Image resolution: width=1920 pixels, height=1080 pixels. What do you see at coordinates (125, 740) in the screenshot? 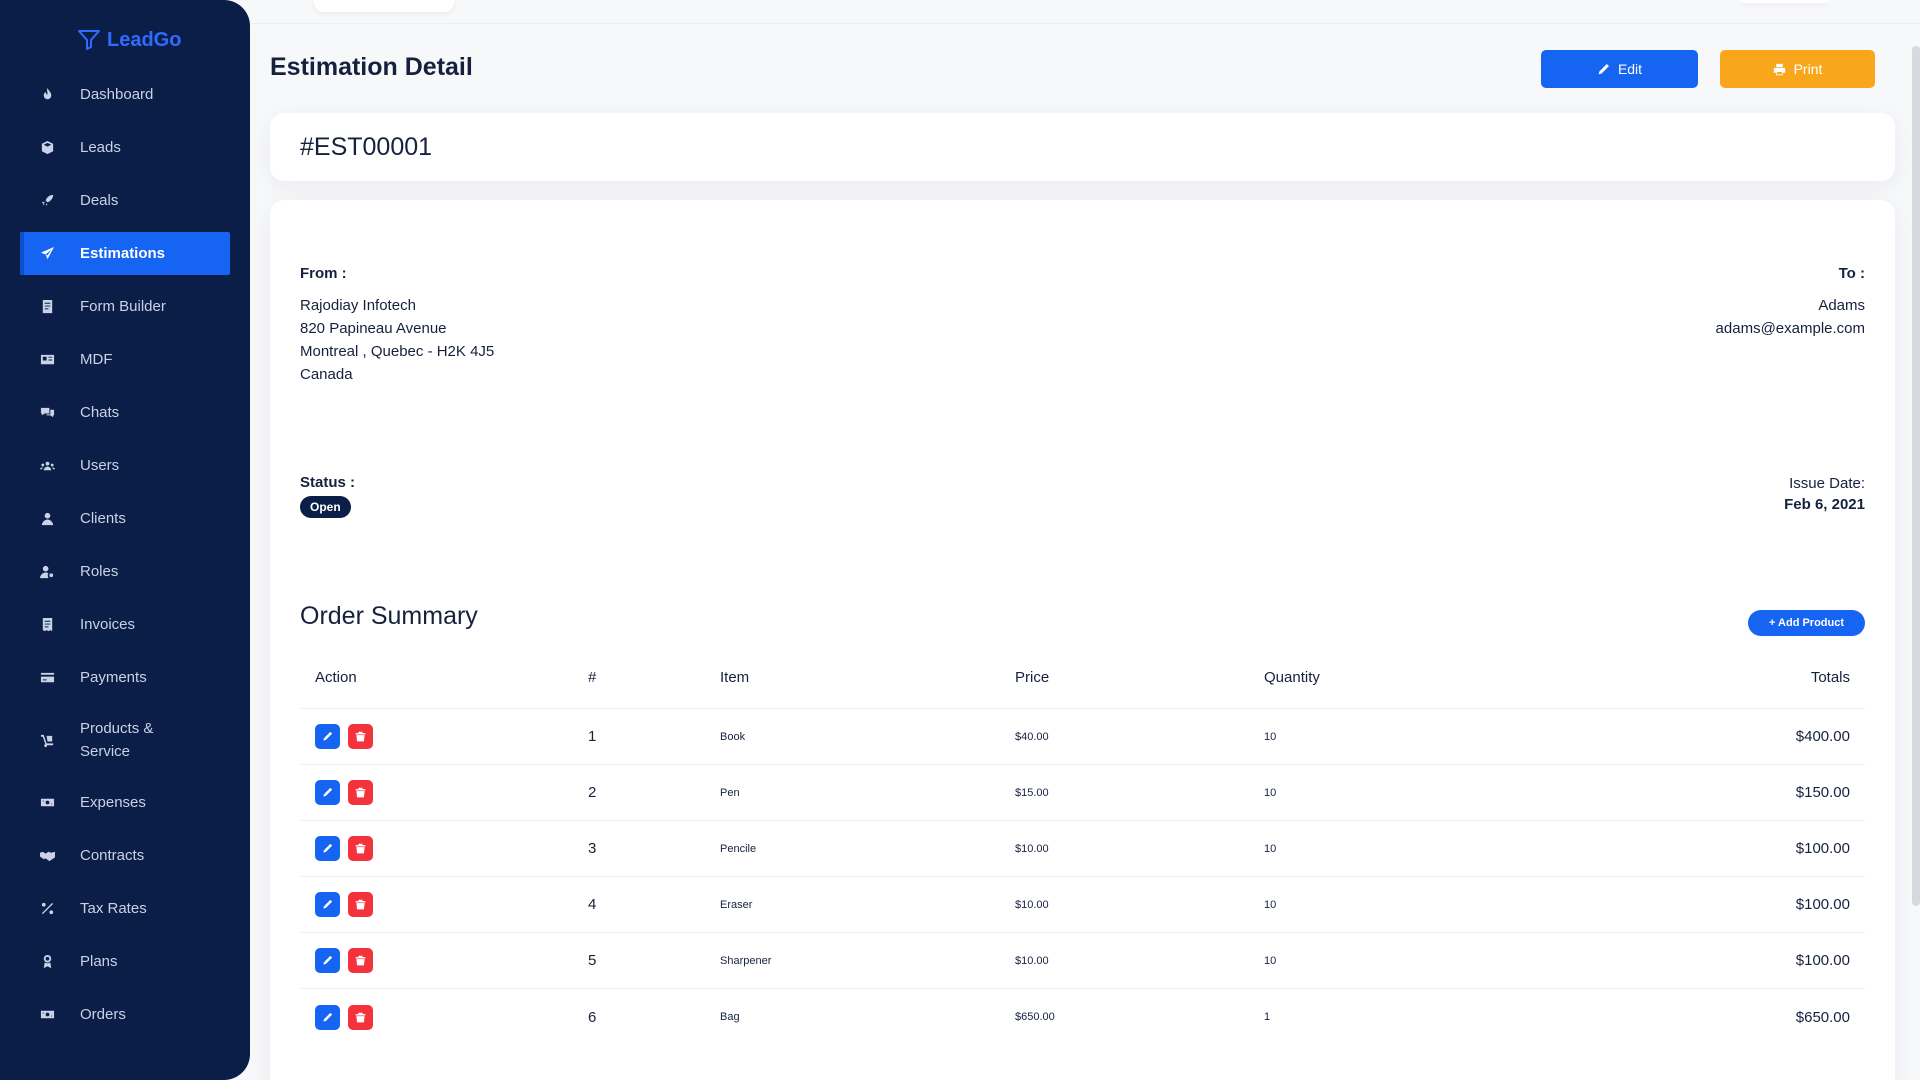
I see `sidebar-item-products-service: Products & Service` at bounding box center [125, 740].